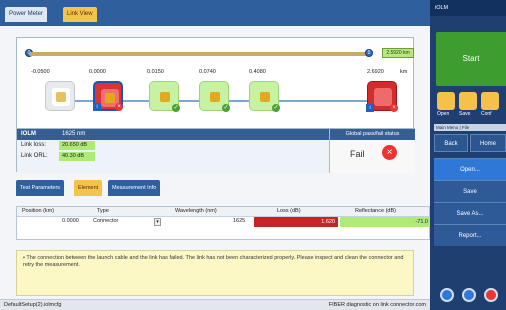  I want to click on top-tab-bar: Power Meter Link View, so click(215, 13).